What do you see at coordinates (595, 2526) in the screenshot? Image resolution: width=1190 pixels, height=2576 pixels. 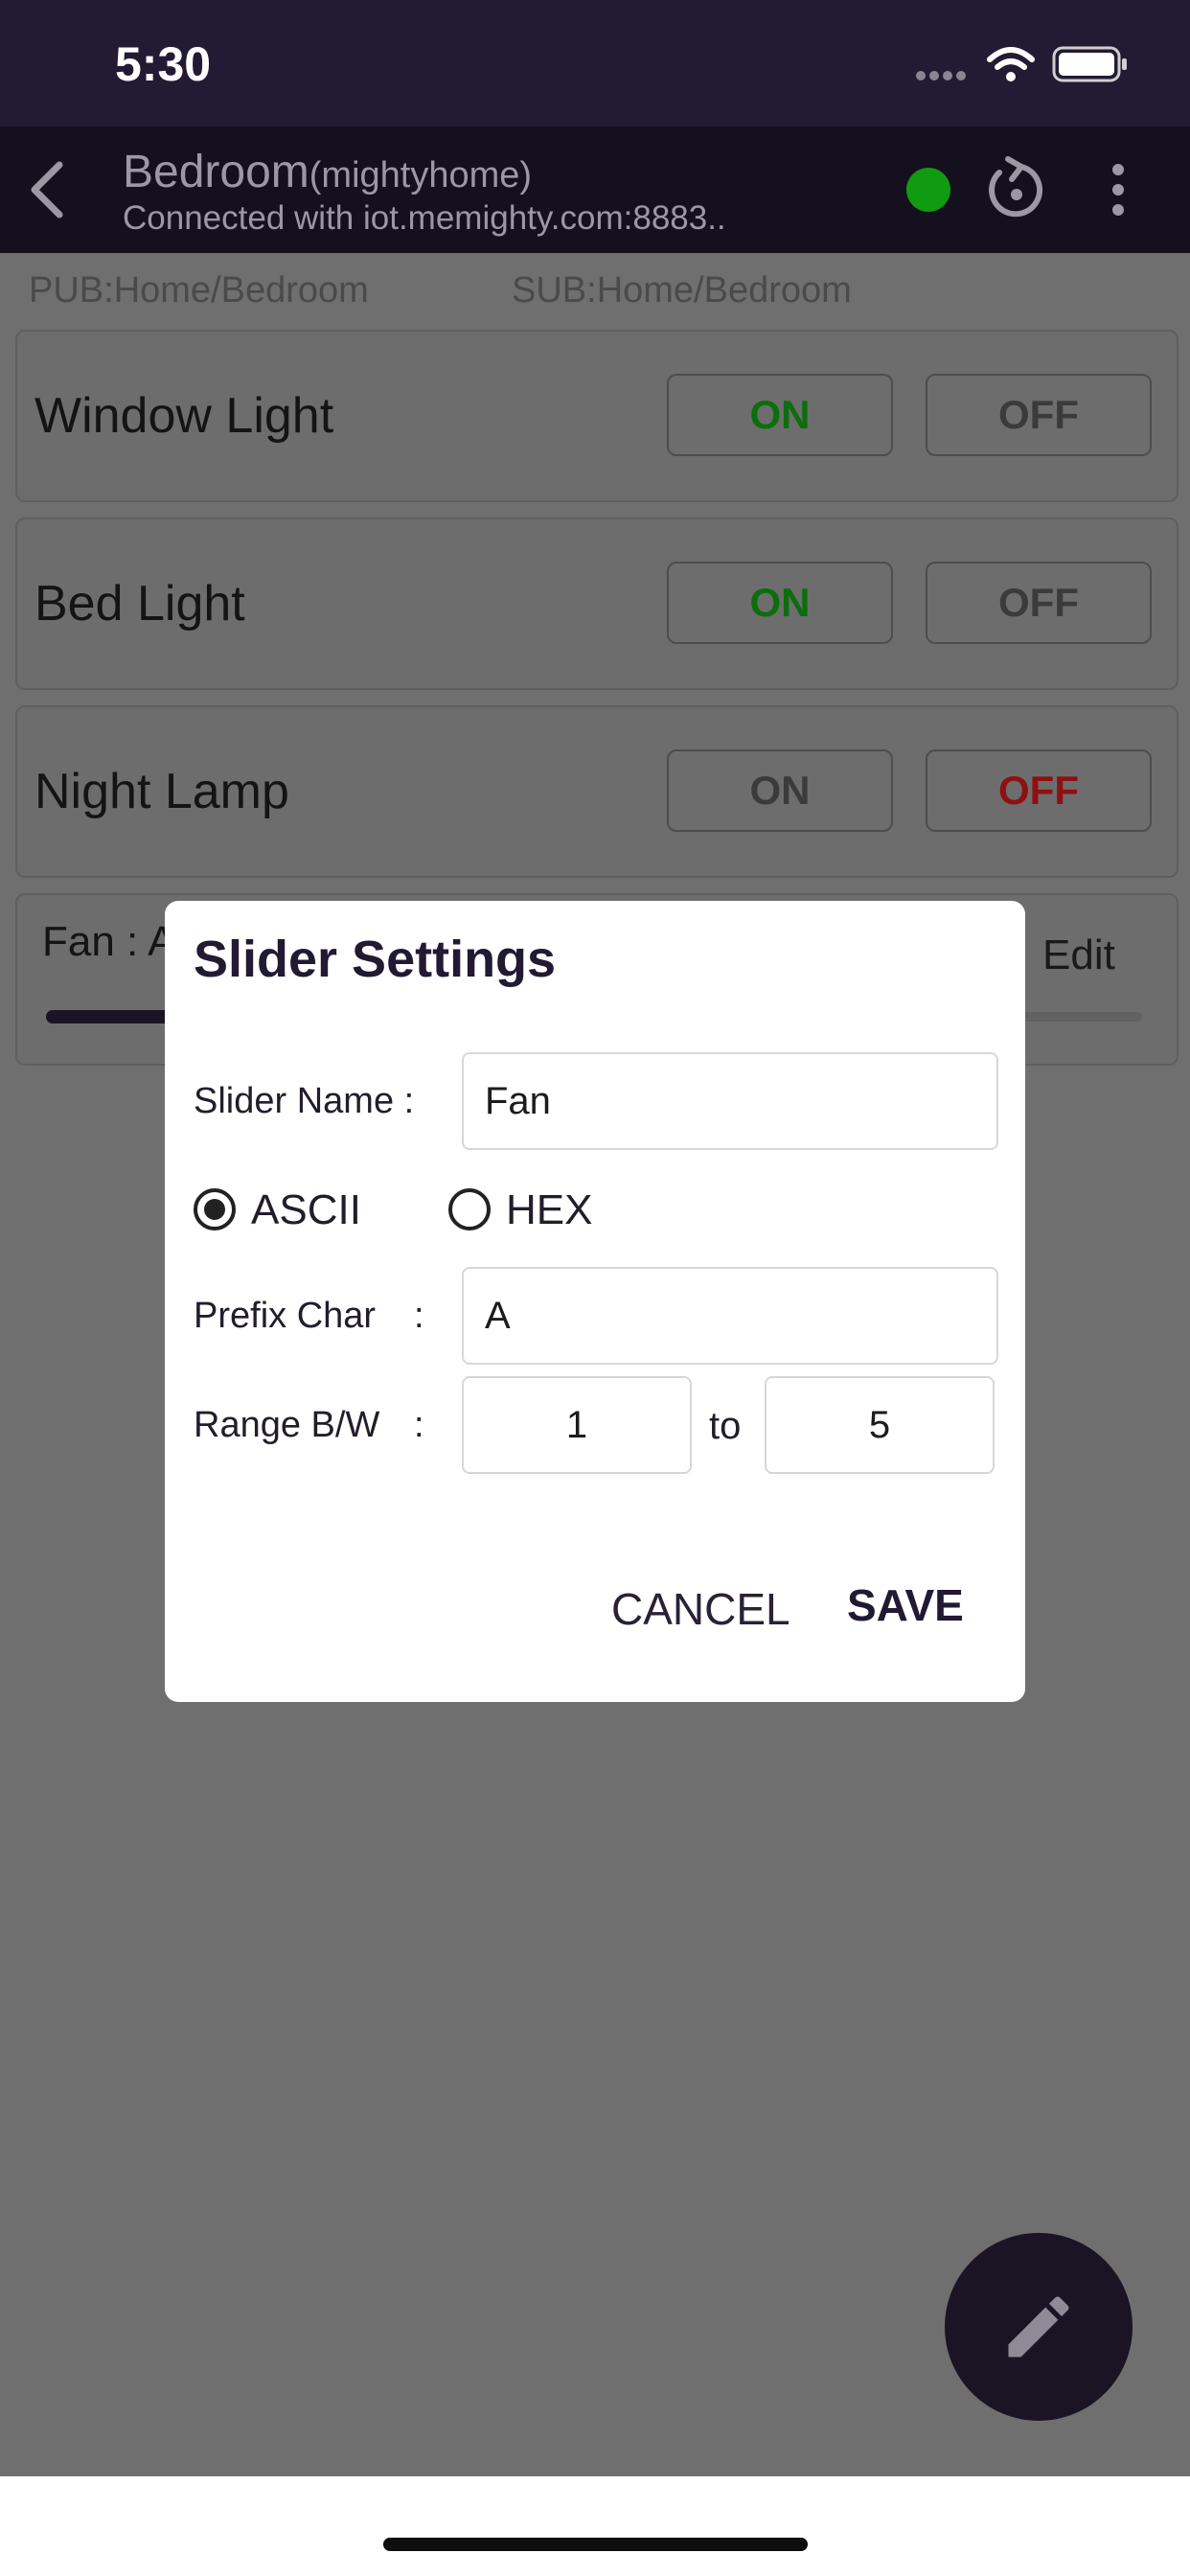 I see `home-bar-area` at bounding box center [595, 2526].